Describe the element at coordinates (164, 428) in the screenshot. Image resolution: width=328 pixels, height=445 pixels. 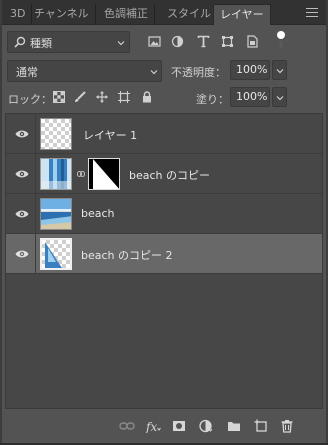
I see `layers-bottom-toolbar: fx` at that location.